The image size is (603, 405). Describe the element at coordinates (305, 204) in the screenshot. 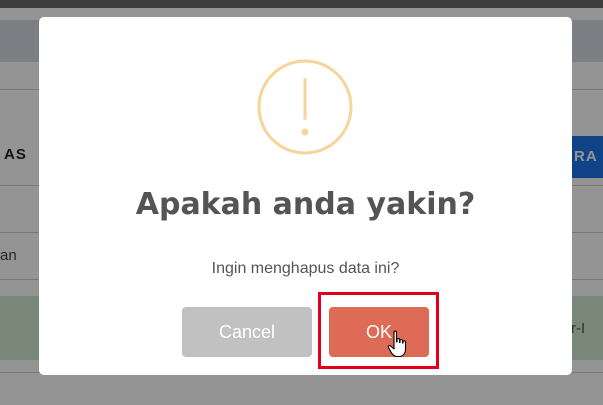

I see `dialog-title: Apakah anda yakin?` at that location.